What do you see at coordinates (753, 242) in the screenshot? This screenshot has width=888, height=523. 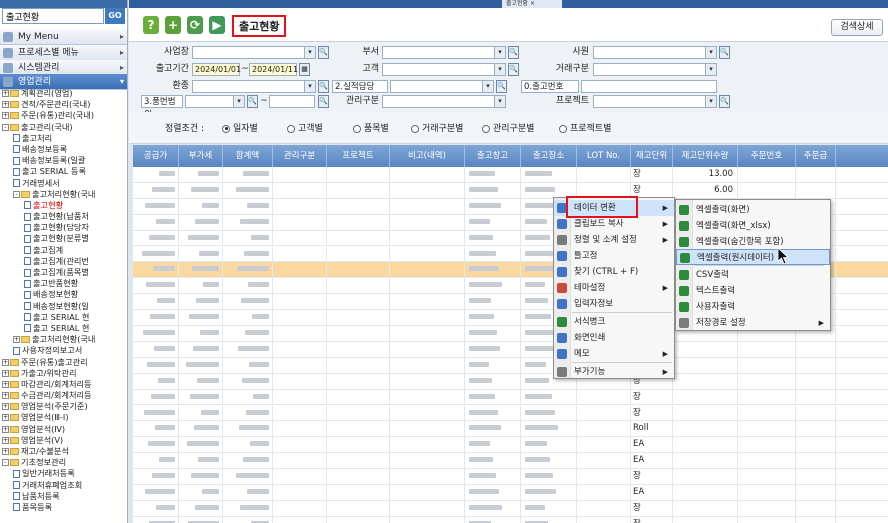 I see `submenu-item: 엑셀출력(숨긴항목 포함)` at bounding box center [753, 242].